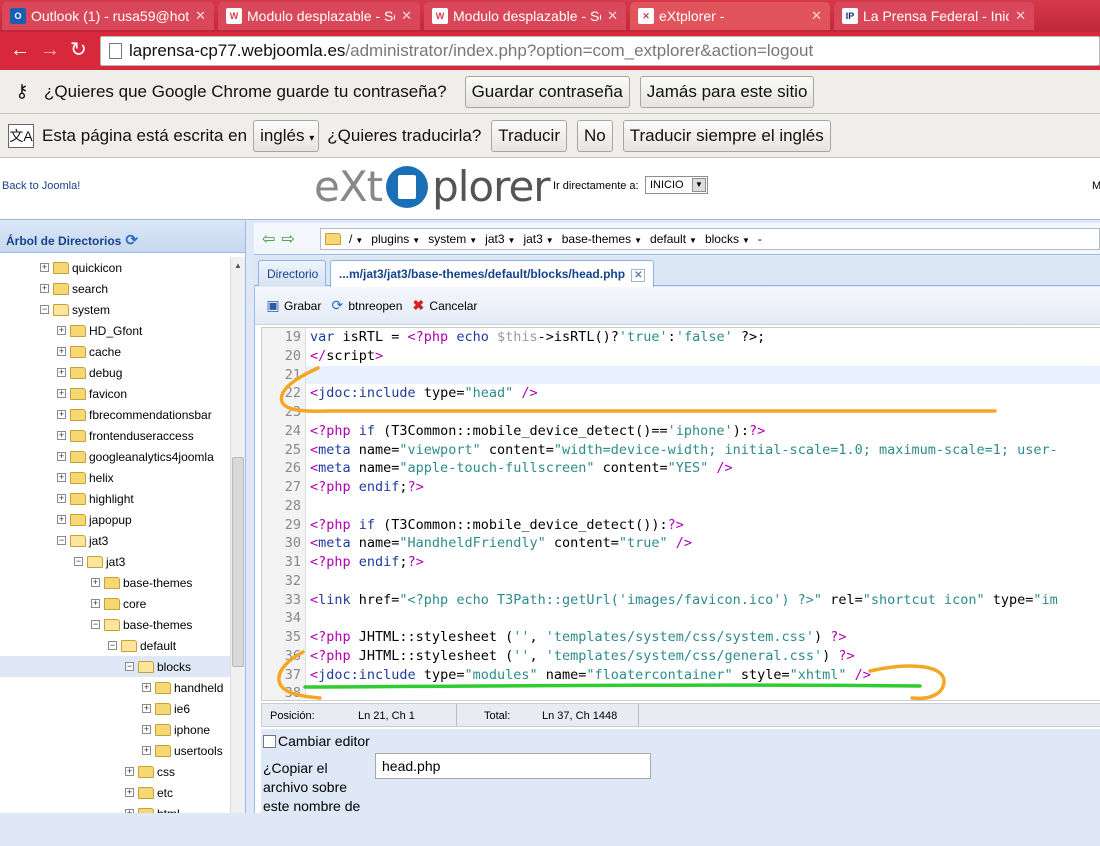  What do you see at coordinates (115, 456) in the screenshot?
I see `tree-node: + googleanalytics4joomla` at bounding box center [115, 456].